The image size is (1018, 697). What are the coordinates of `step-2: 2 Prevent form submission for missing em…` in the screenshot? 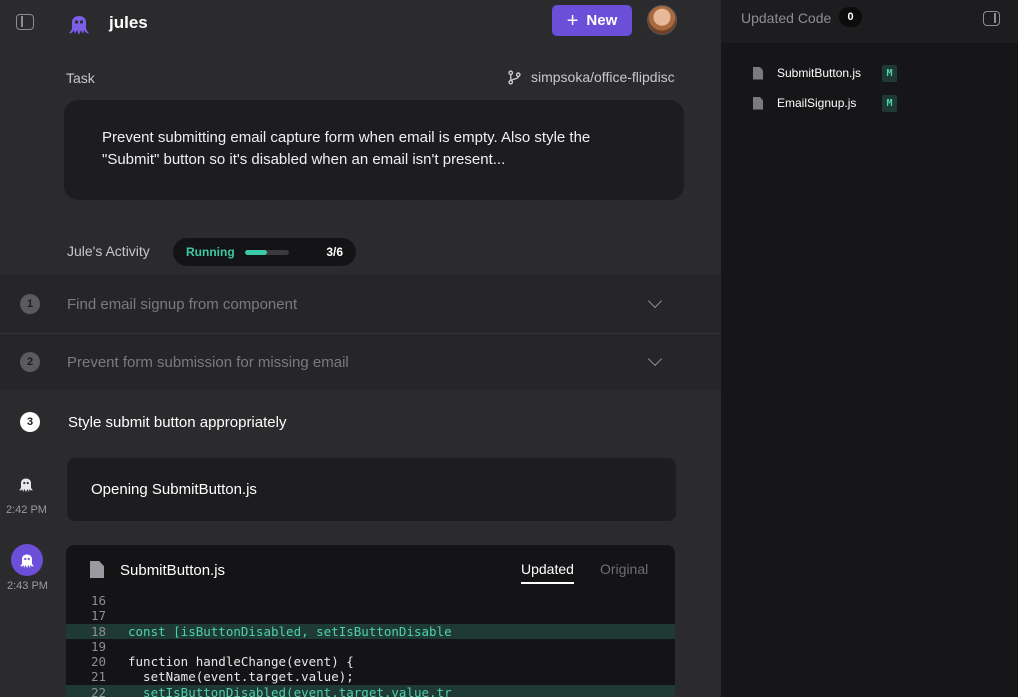 It's located at (360, 362).